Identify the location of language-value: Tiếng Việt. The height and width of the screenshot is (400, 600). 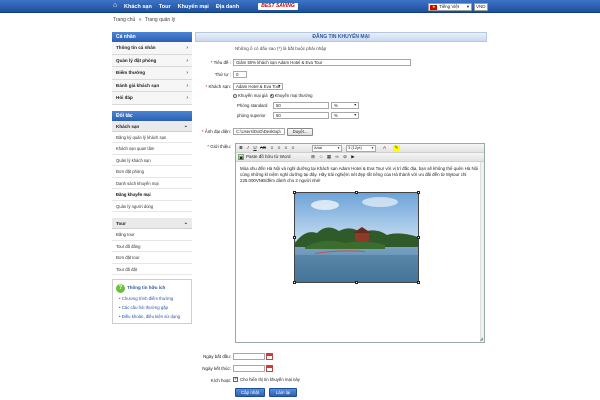
(449, 6).